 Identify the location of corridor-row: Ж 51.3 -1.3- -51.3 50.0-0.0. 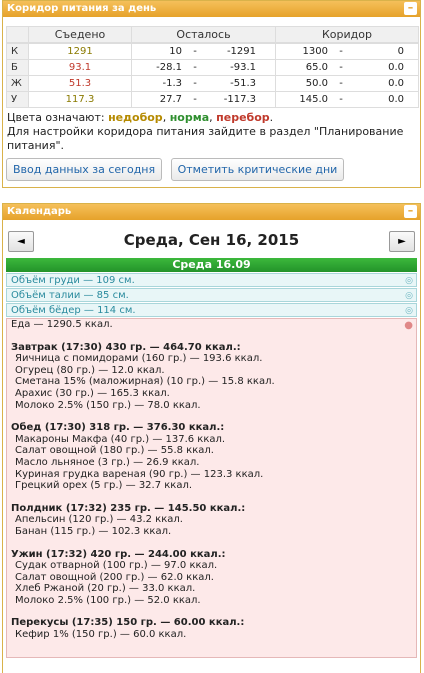
(212, 83).